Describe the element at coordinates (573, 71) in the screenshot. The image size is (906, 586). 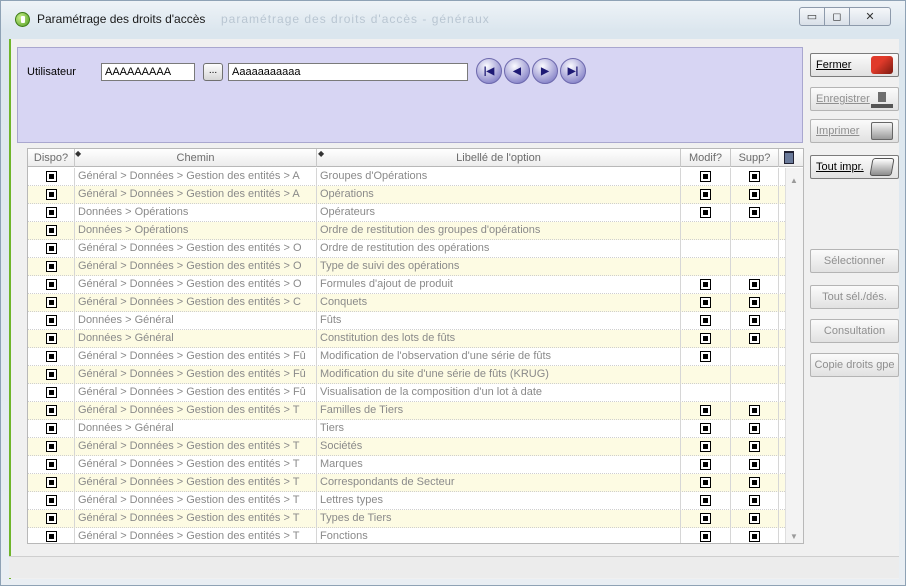
I see `last-record-button: ▶|` at that location.